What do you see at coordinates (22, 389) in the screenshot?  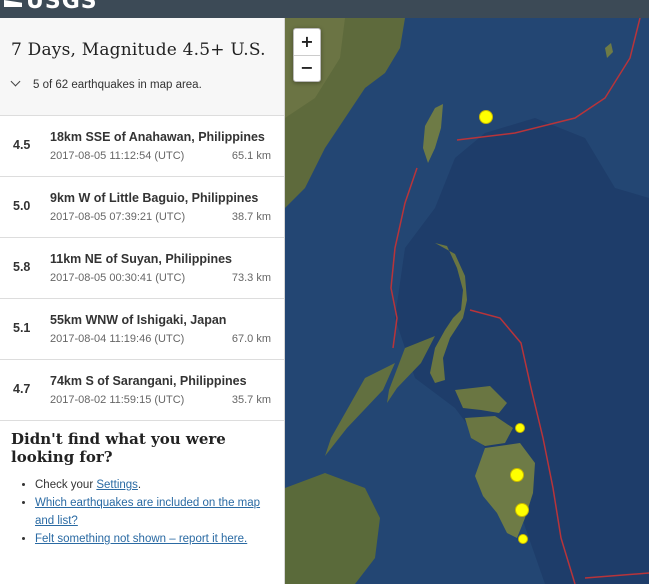 I see `magnitude: 4.7` at bounding box center [22, 389].